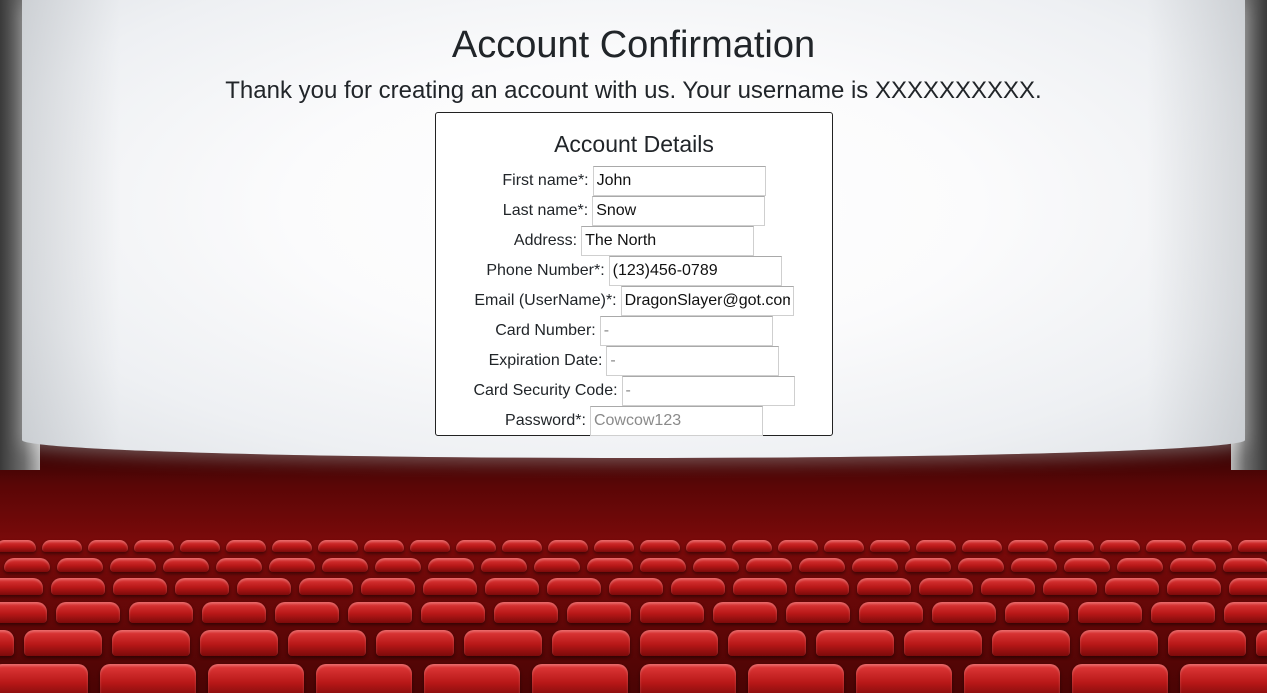 The image size is (1267, 693). I want to click on address-row: Address:, so click(634, 241).